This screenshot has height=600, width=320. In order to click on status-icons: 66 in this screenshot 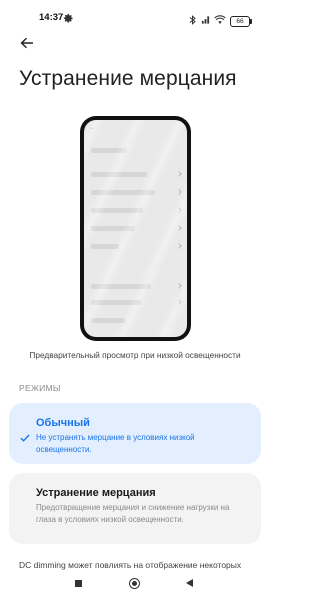, I will do `click(220, 21)`.